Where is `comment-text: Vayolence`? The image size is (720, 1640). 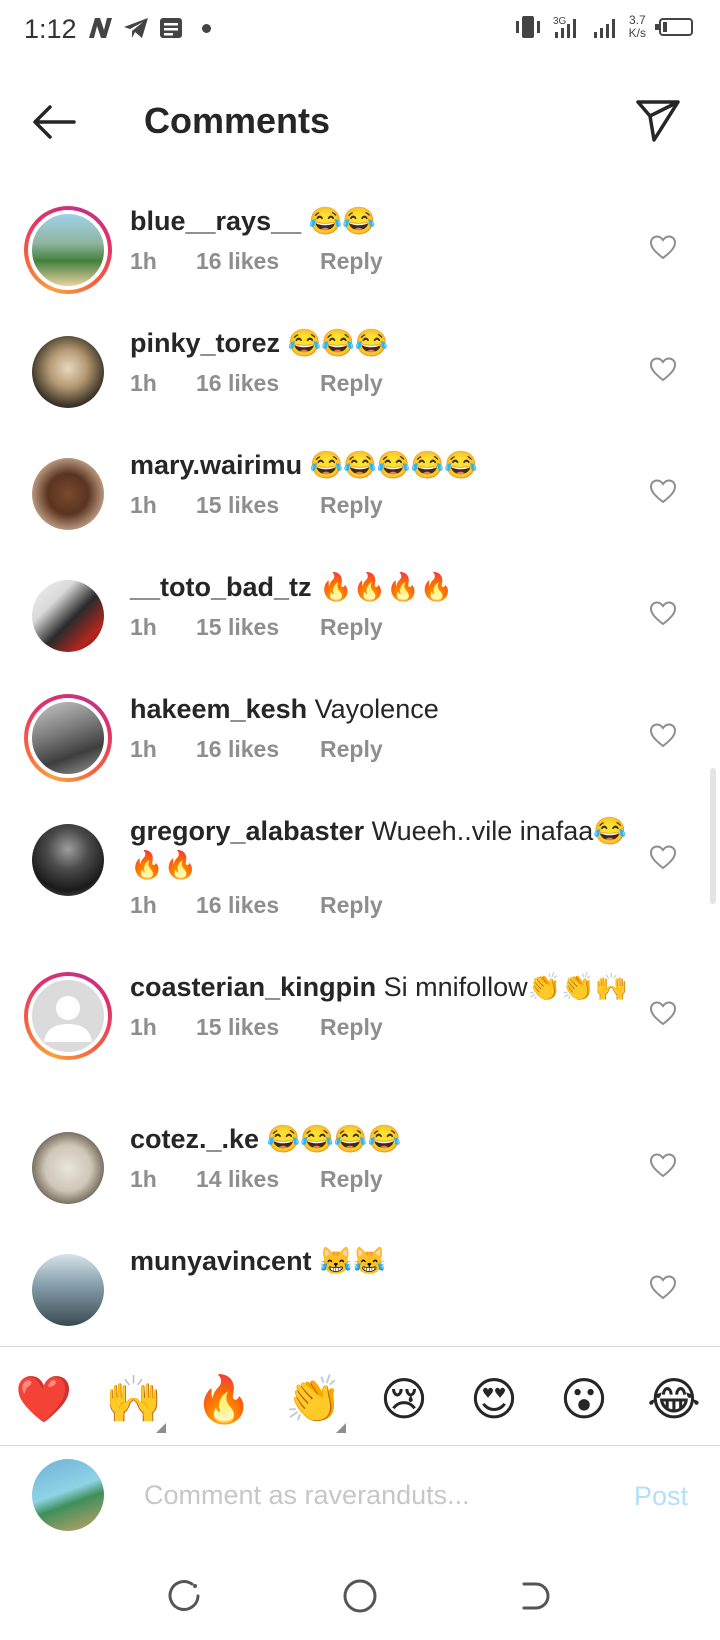
comment-text: Vayolence is located at coordinates (376, 709).